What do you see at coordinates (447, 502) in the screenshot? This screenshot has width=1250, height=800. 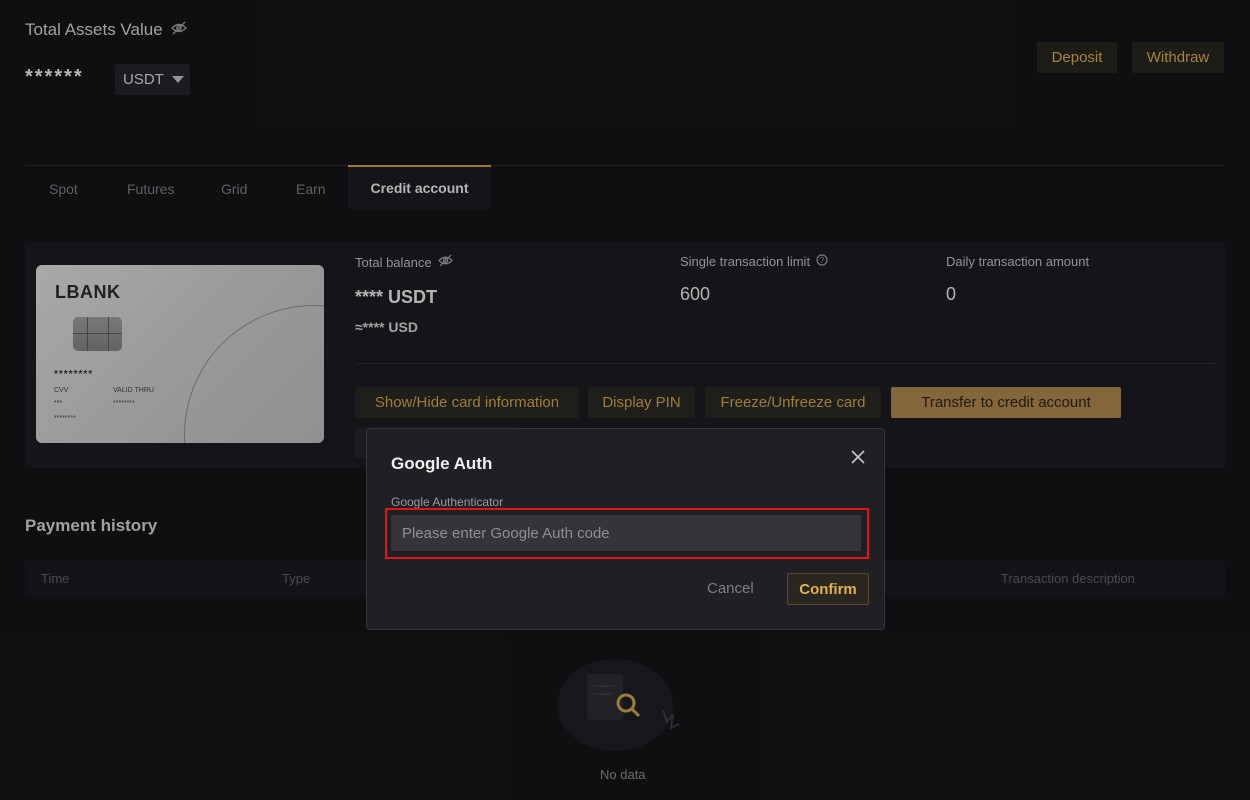 I see `google-authenticator-label: Google Authenticator` at bounding box center [447, 502].